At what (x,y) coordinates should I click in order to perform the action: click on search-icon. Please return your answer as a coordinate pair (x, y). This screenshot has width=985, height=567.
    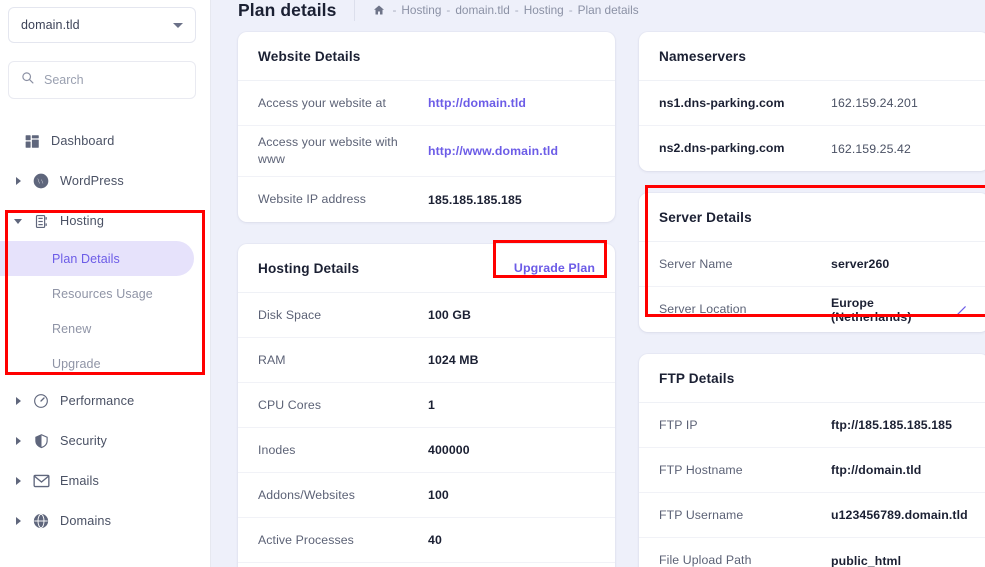
    Looking at the image, I should click on (27, 80).